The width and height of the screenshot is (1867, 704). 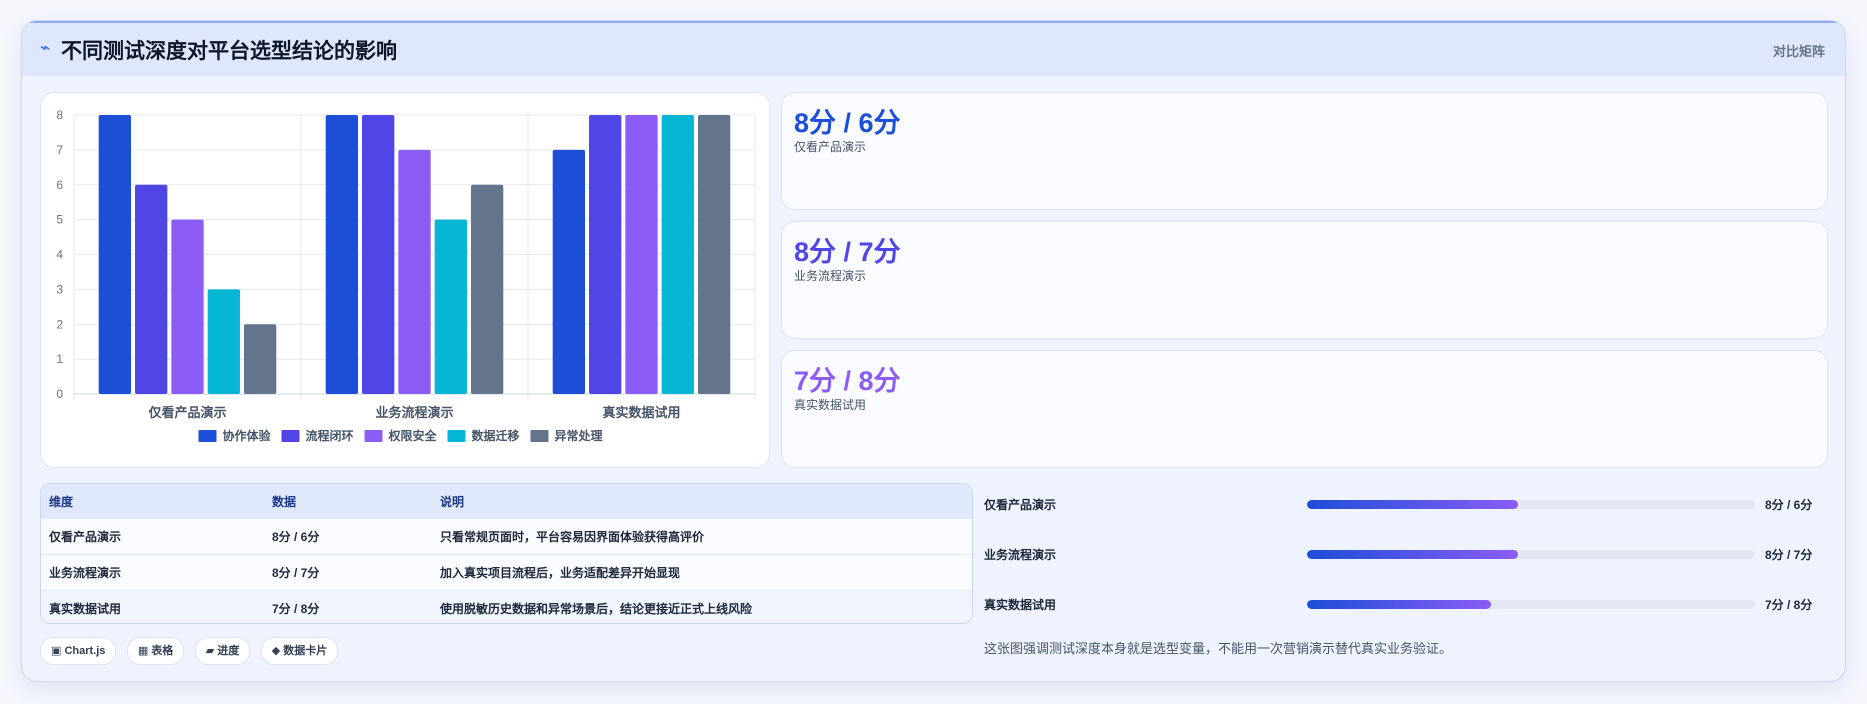 I want to click on y-tick-label: 5, so click(x=59, y=220).